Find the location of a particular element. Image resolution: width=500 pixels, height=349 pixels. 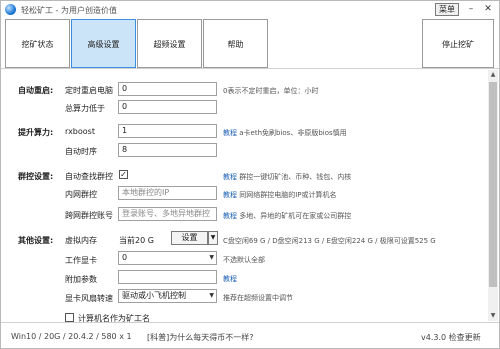

extra-params-hint: 教程 is located at coordinates (230, 279).